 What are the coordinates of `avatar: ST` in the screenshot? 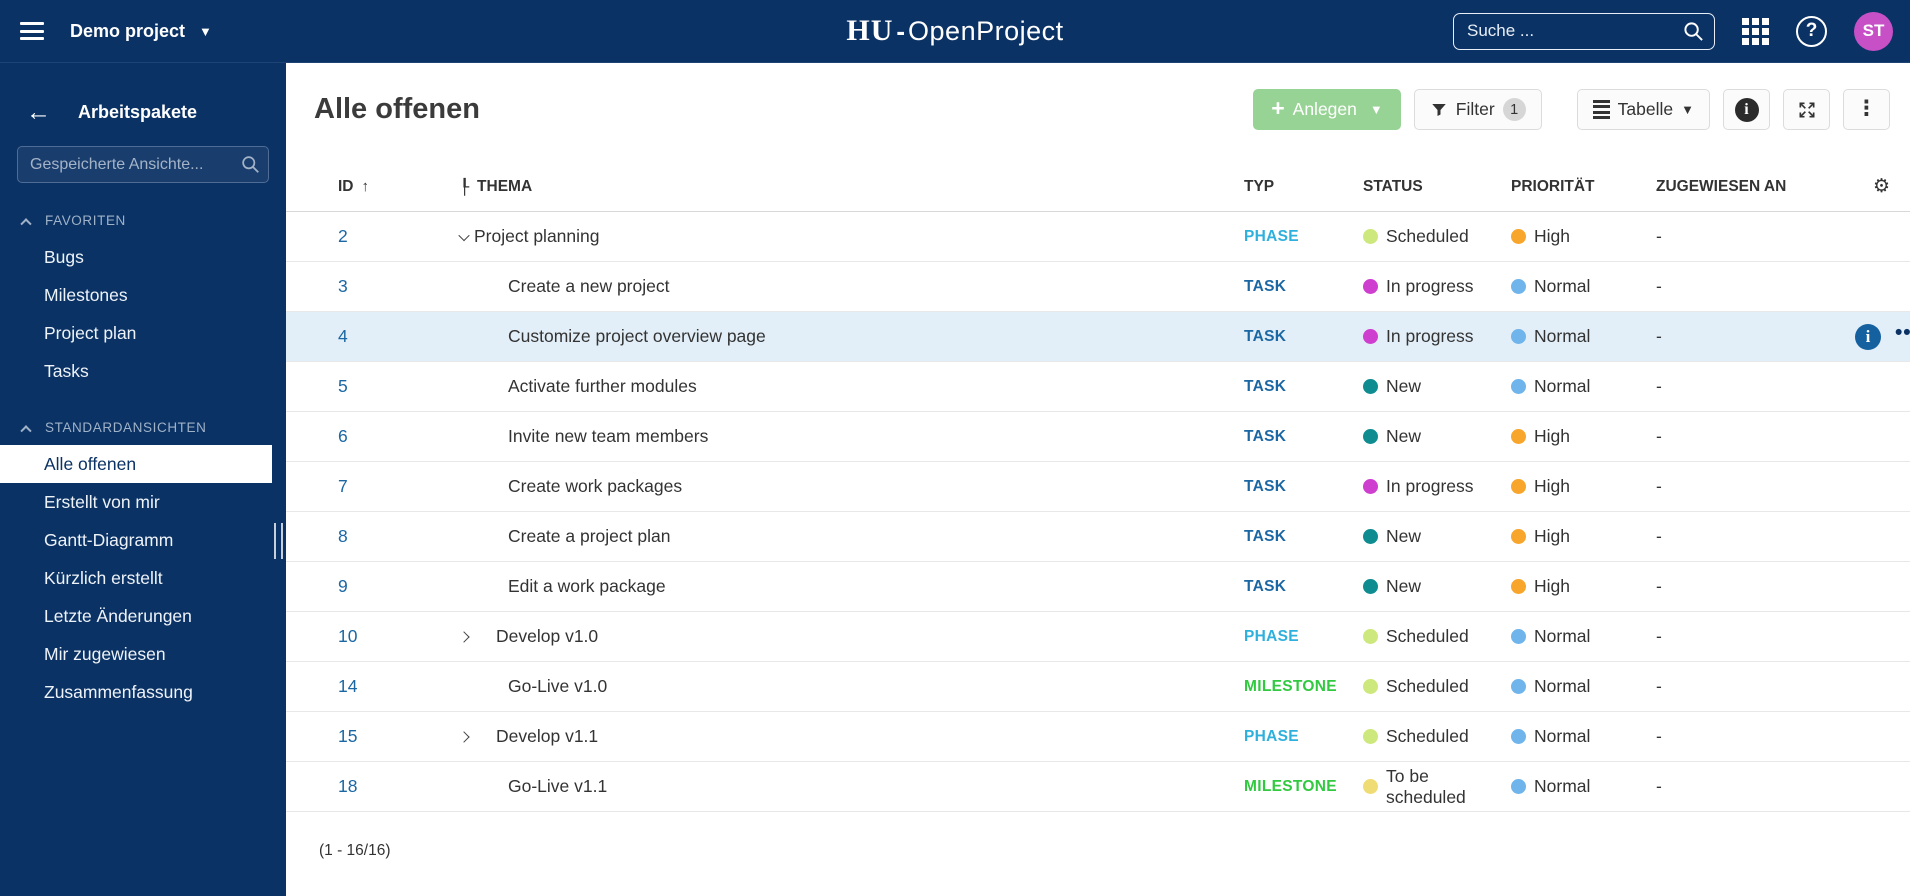 It's located at (1873, 31).